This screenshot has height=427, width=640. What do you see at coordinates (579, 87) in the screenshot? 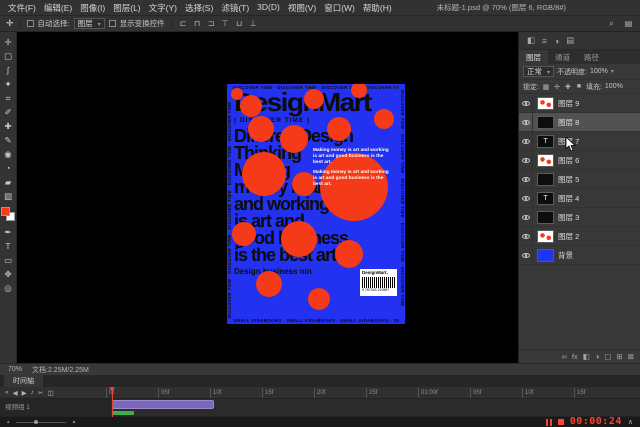
I see `lock-all-icon: ■` at bounding box center [579, 87].